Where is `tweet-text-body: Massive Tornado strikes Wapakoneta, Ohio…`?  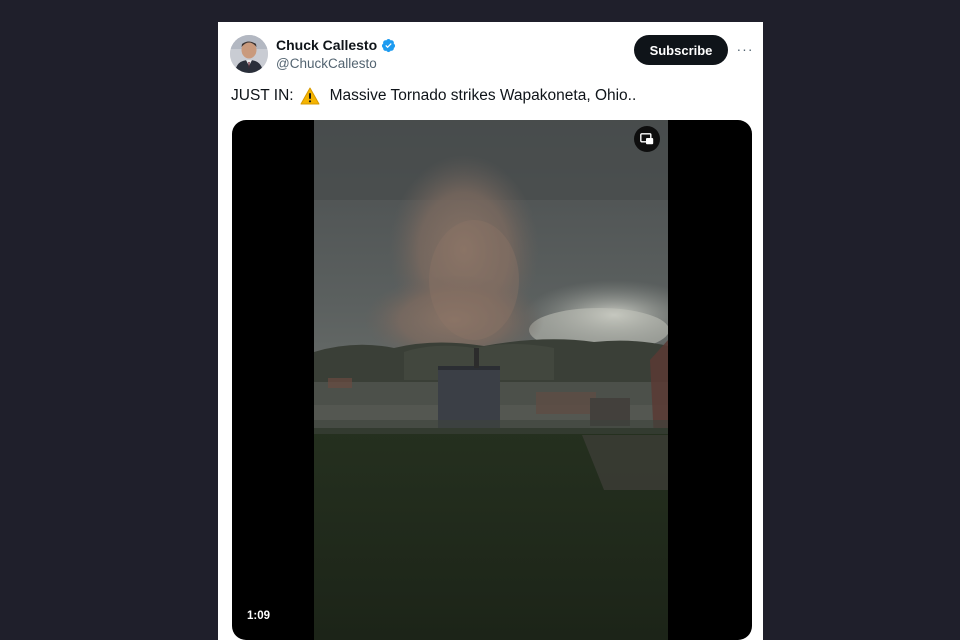 tweet-text-body: Massive Tornado strikes Wapakoneta, Ohio… is located at coordinates (483, 95).